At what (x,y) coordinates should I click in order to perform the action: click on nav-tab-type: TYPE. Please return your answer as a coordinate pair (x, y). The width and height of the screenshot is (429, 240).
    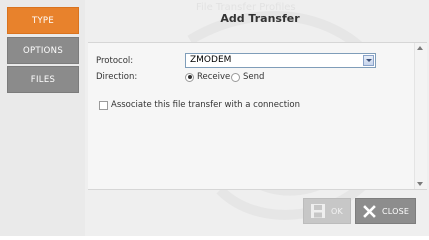
    Looking at the image, I should click on (43, 20).